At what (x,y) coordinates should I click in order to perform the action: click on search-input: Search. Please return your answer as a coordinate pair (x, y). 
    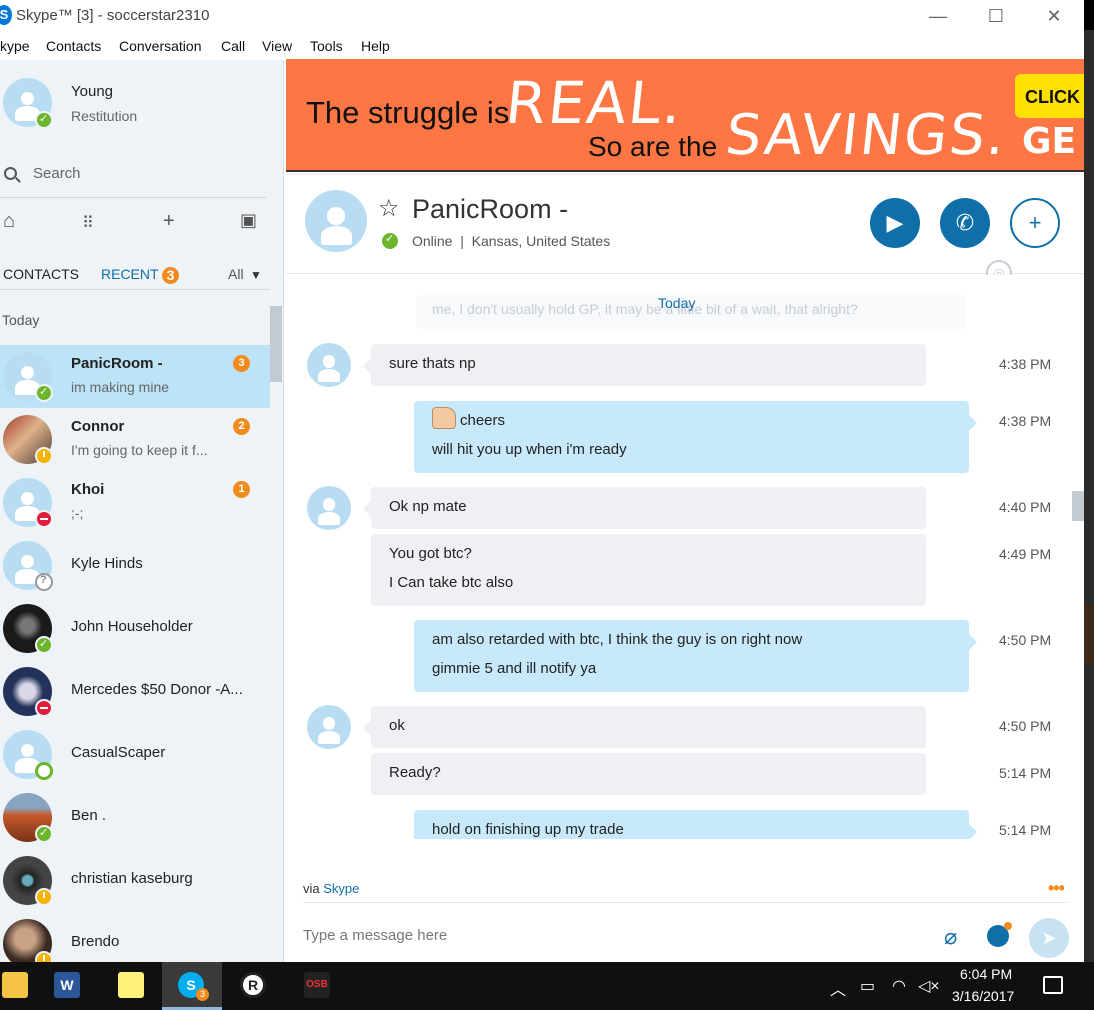
    Looking at the image, I should click on (57, 173).